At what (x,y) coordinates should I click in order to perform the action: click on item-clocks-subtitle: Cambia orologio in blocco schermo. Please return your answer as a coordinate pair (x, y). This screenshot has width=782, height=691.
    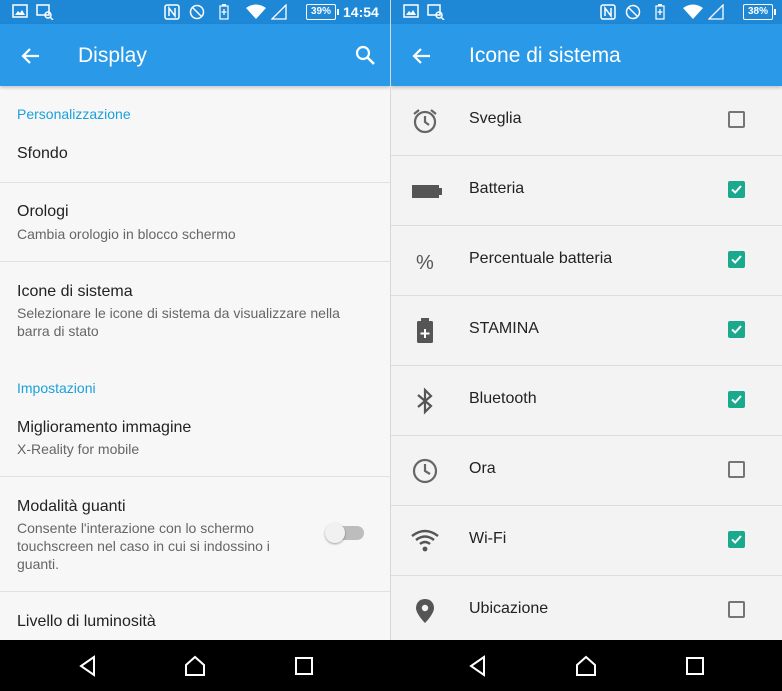
    Looking at the image, I should click on (126, 234).